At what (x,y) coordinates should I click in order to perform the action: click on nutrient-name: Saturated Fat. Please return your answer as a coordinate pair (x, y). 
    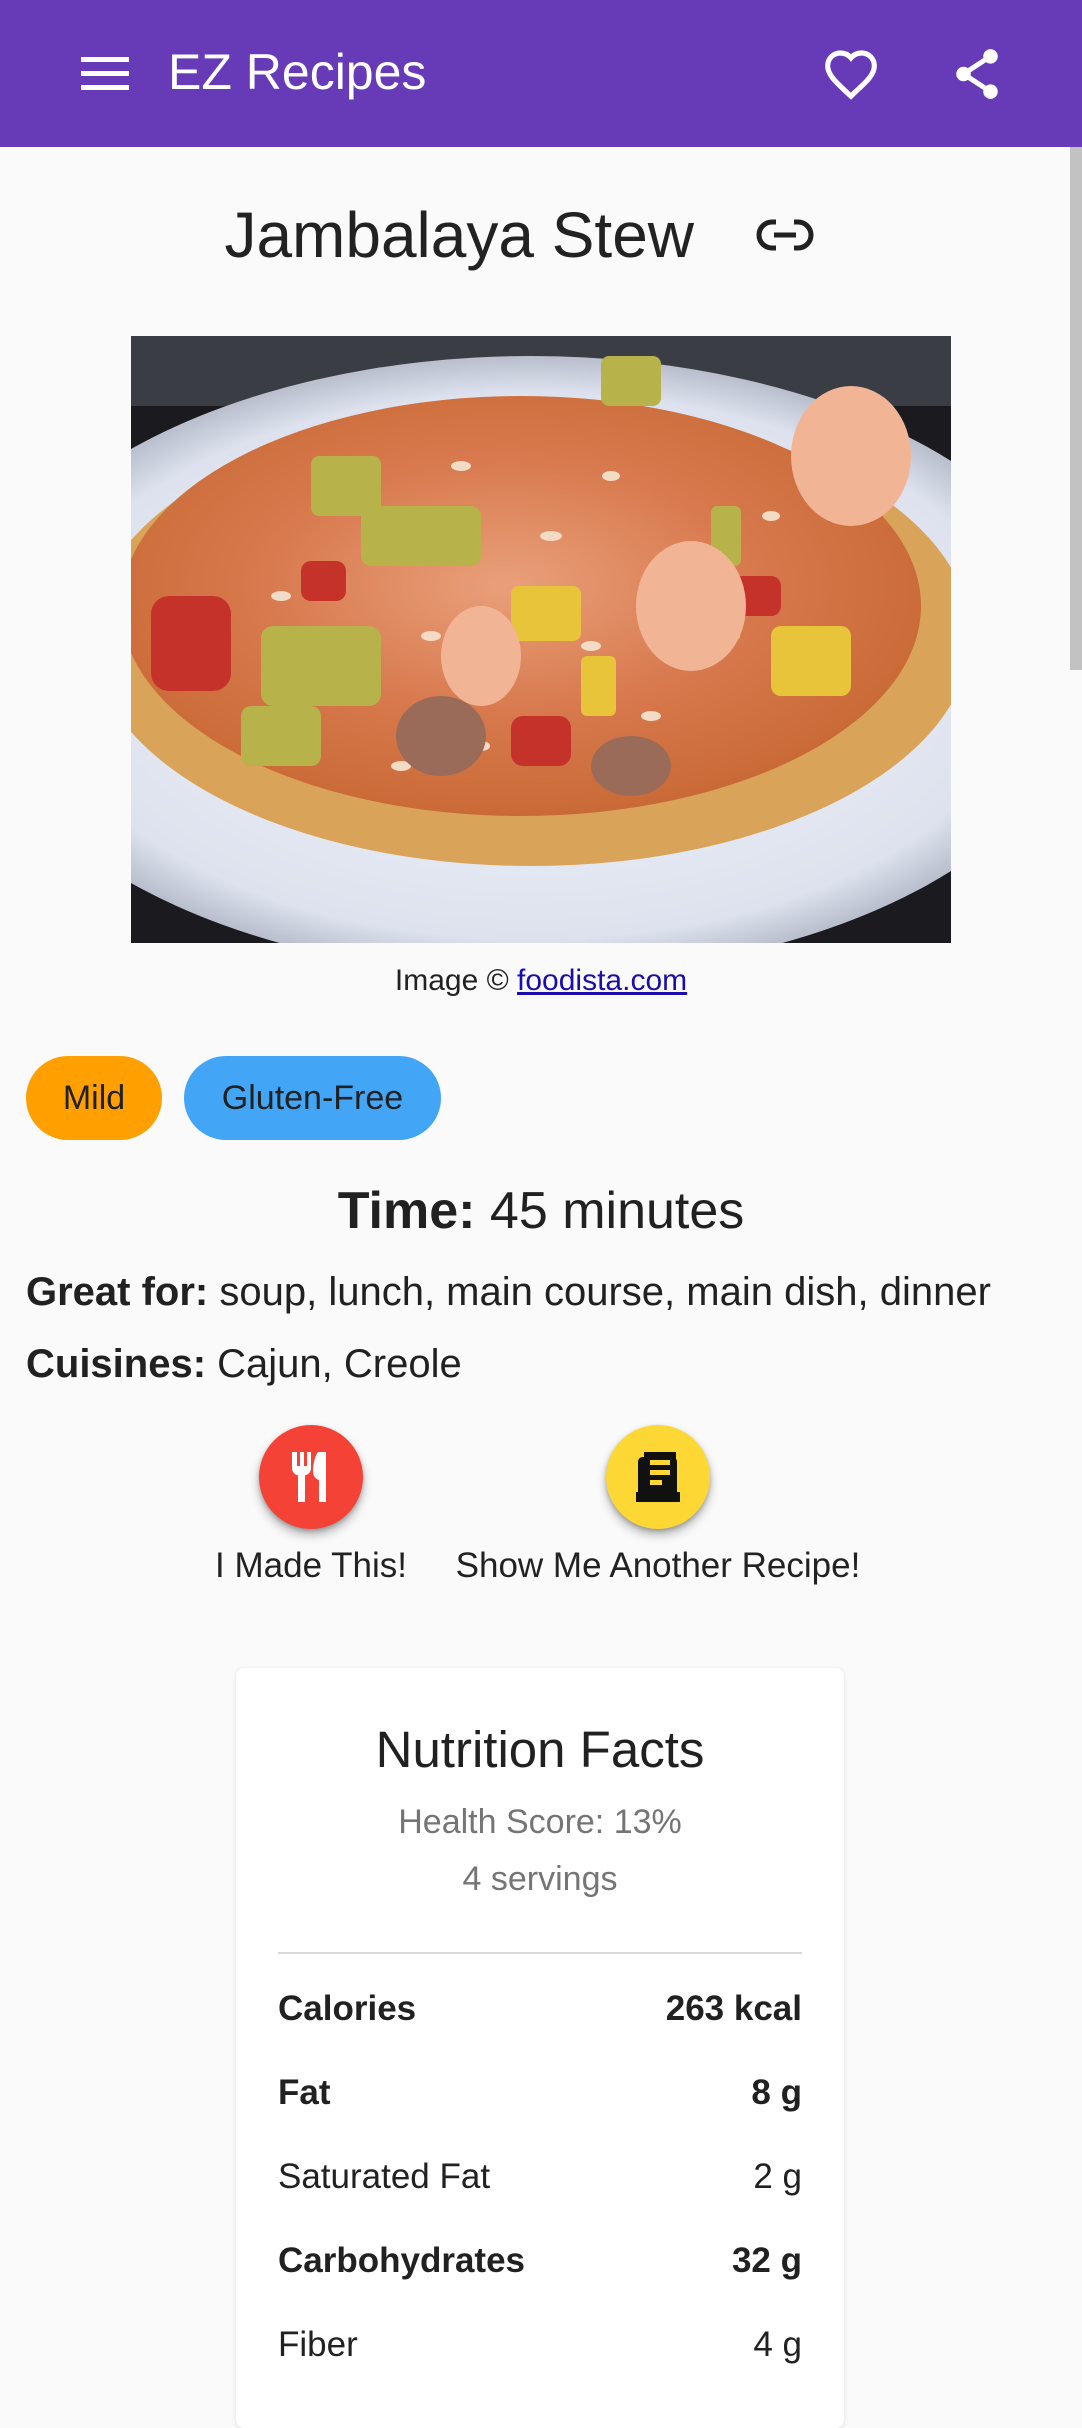
    Looking at the image, I should click on (384, 2176).